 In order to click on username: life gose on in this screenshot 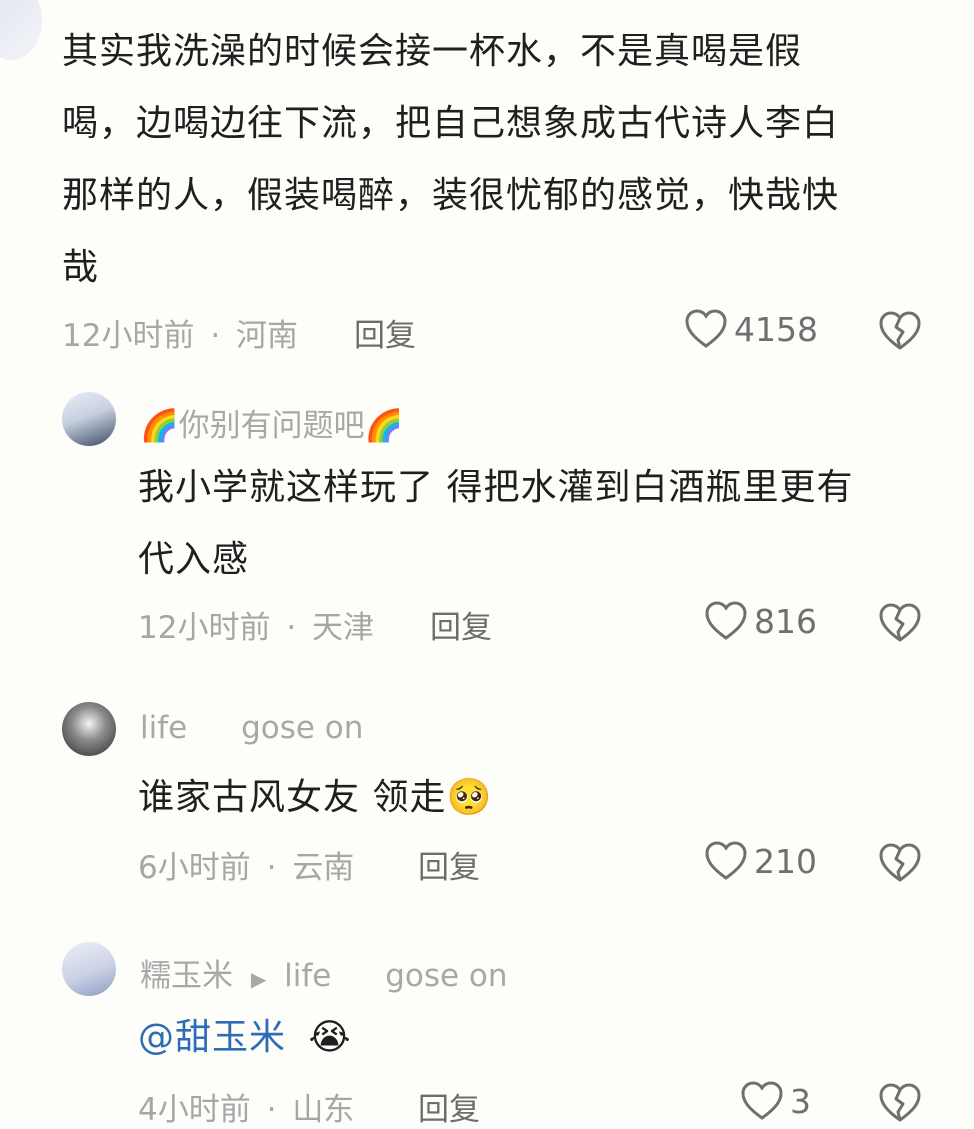, I will do `click(251, 728)`.